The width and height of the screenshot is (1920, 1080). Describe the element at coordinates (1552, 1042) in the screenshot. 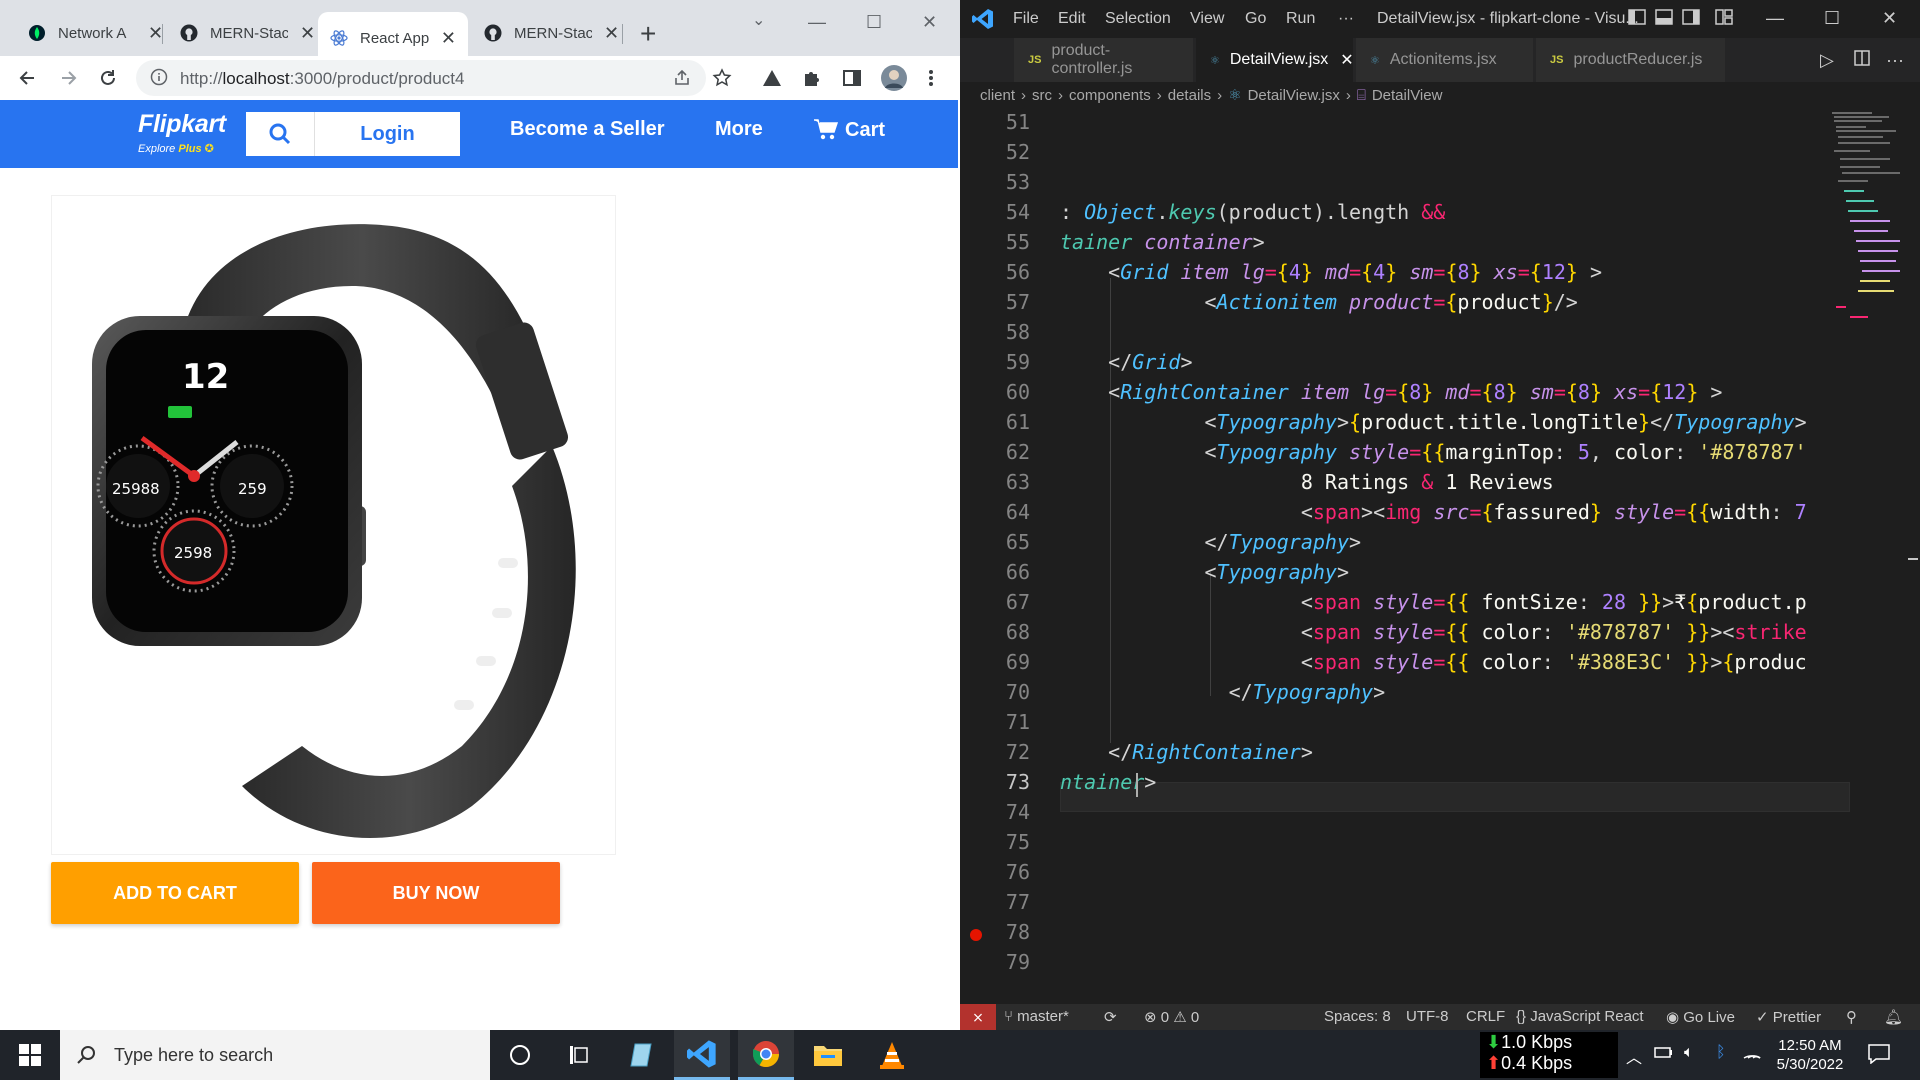

I see `download-speed: ⬇1.0 Kbps` at that location.